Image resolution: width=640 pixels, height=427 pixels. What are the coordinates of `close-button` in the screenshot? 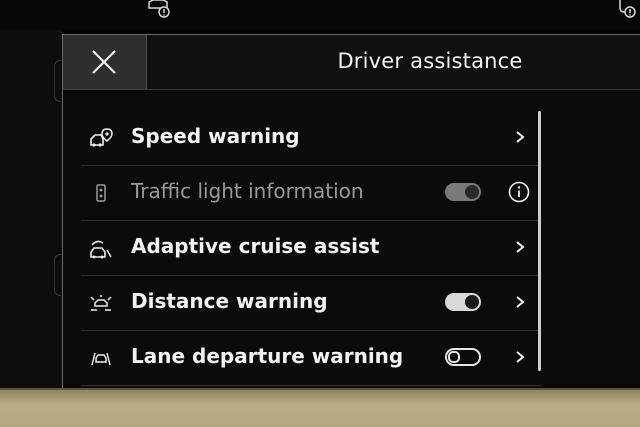 It's located at (105, 62).